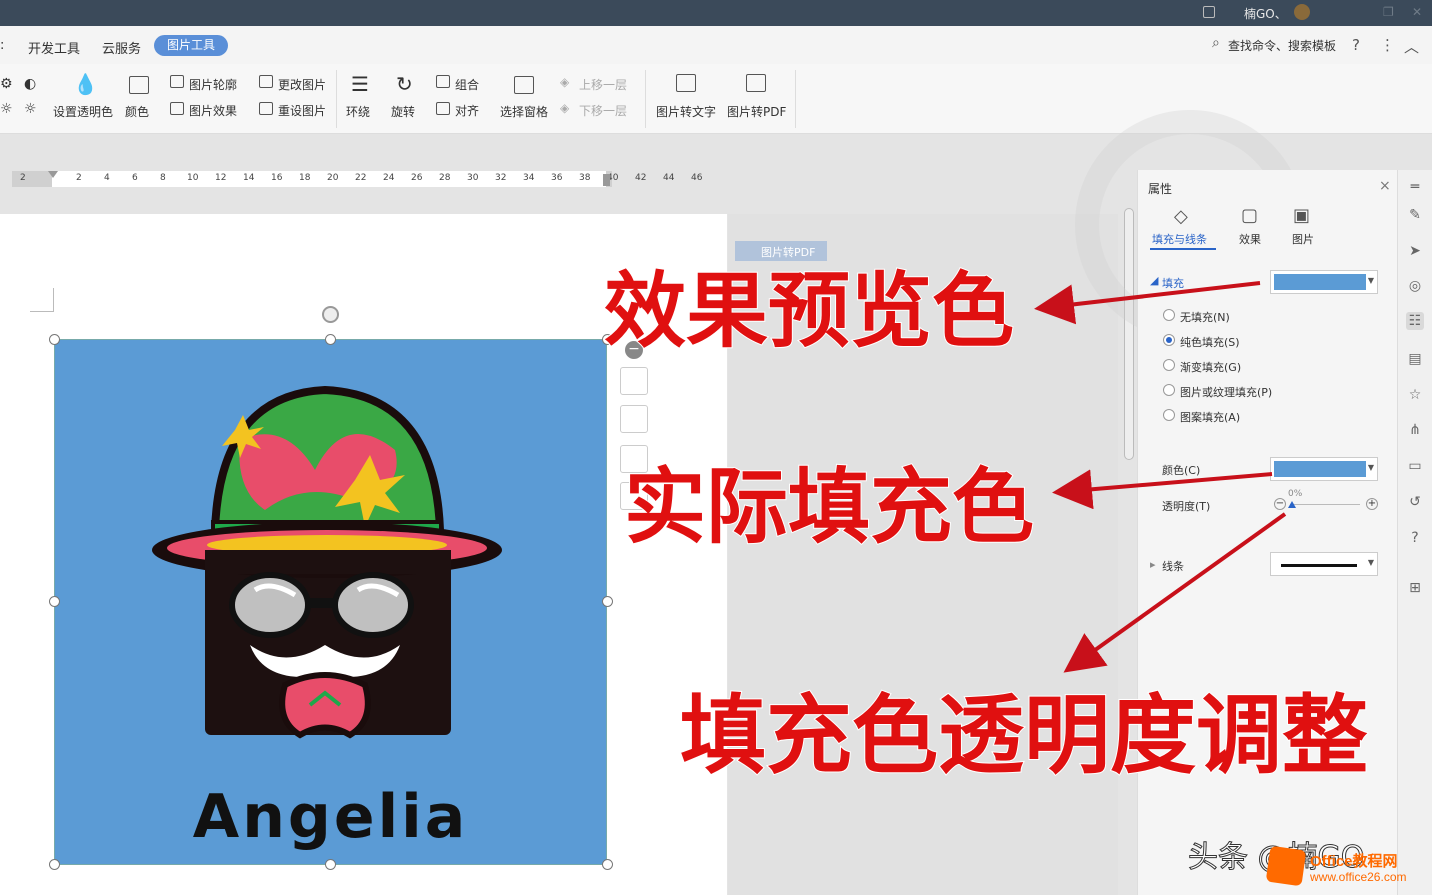 The height and width of the screenshot is (895, 1432). I want to click on arrow-transparency, so click(1175, 592).